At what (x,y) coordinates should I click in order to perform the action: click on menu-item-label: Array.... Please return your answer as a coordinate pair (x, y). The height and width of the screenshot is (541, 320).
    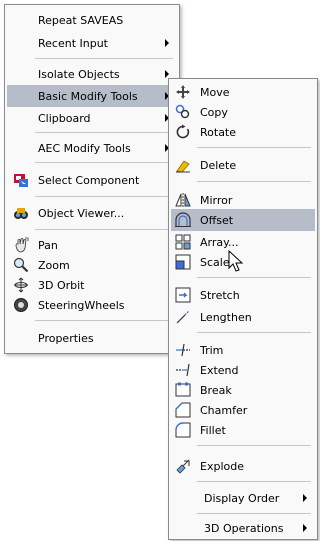
    Looking at the image, I should click on (219, 242).